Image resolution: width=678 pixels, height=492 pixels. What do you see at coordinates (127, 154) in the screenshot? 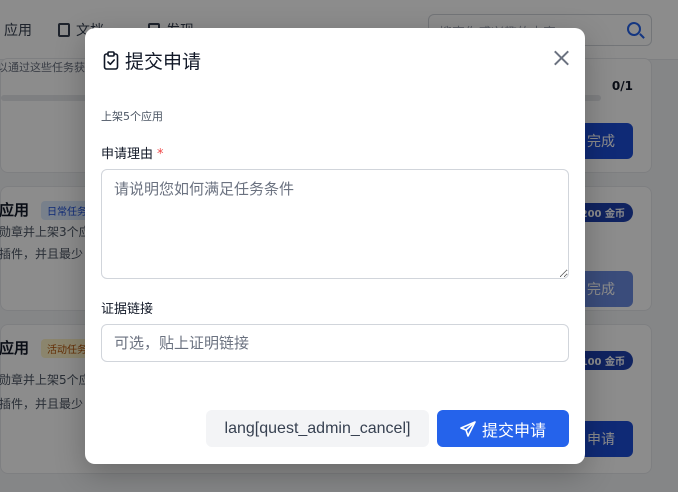
I see `reason-label-text: 申请理由` at bounding box center [127, 154].